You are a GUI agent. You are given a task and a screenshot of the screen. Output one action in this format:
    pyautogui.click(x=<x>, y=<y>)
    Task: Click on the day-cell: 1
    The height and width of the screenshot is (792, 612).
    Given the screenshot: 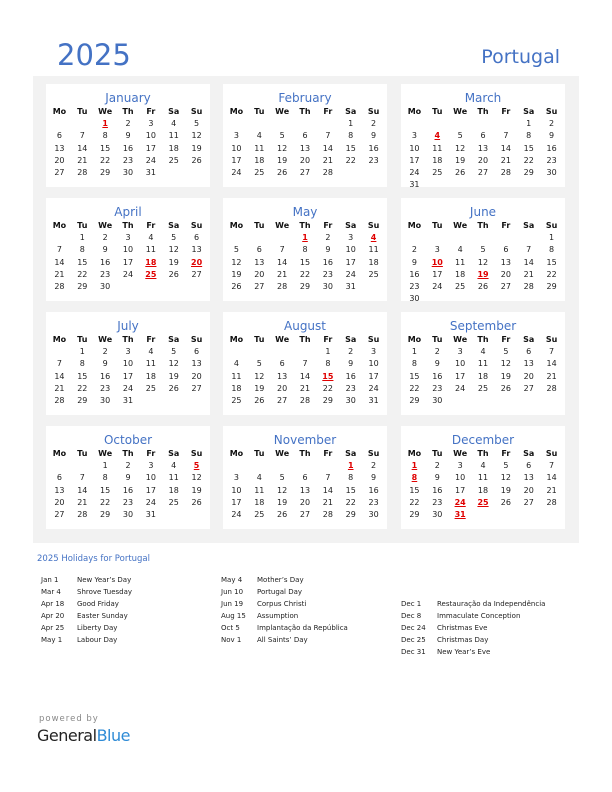 What is the action you would take?
    pyautogui.click(x=350, y=124)
    